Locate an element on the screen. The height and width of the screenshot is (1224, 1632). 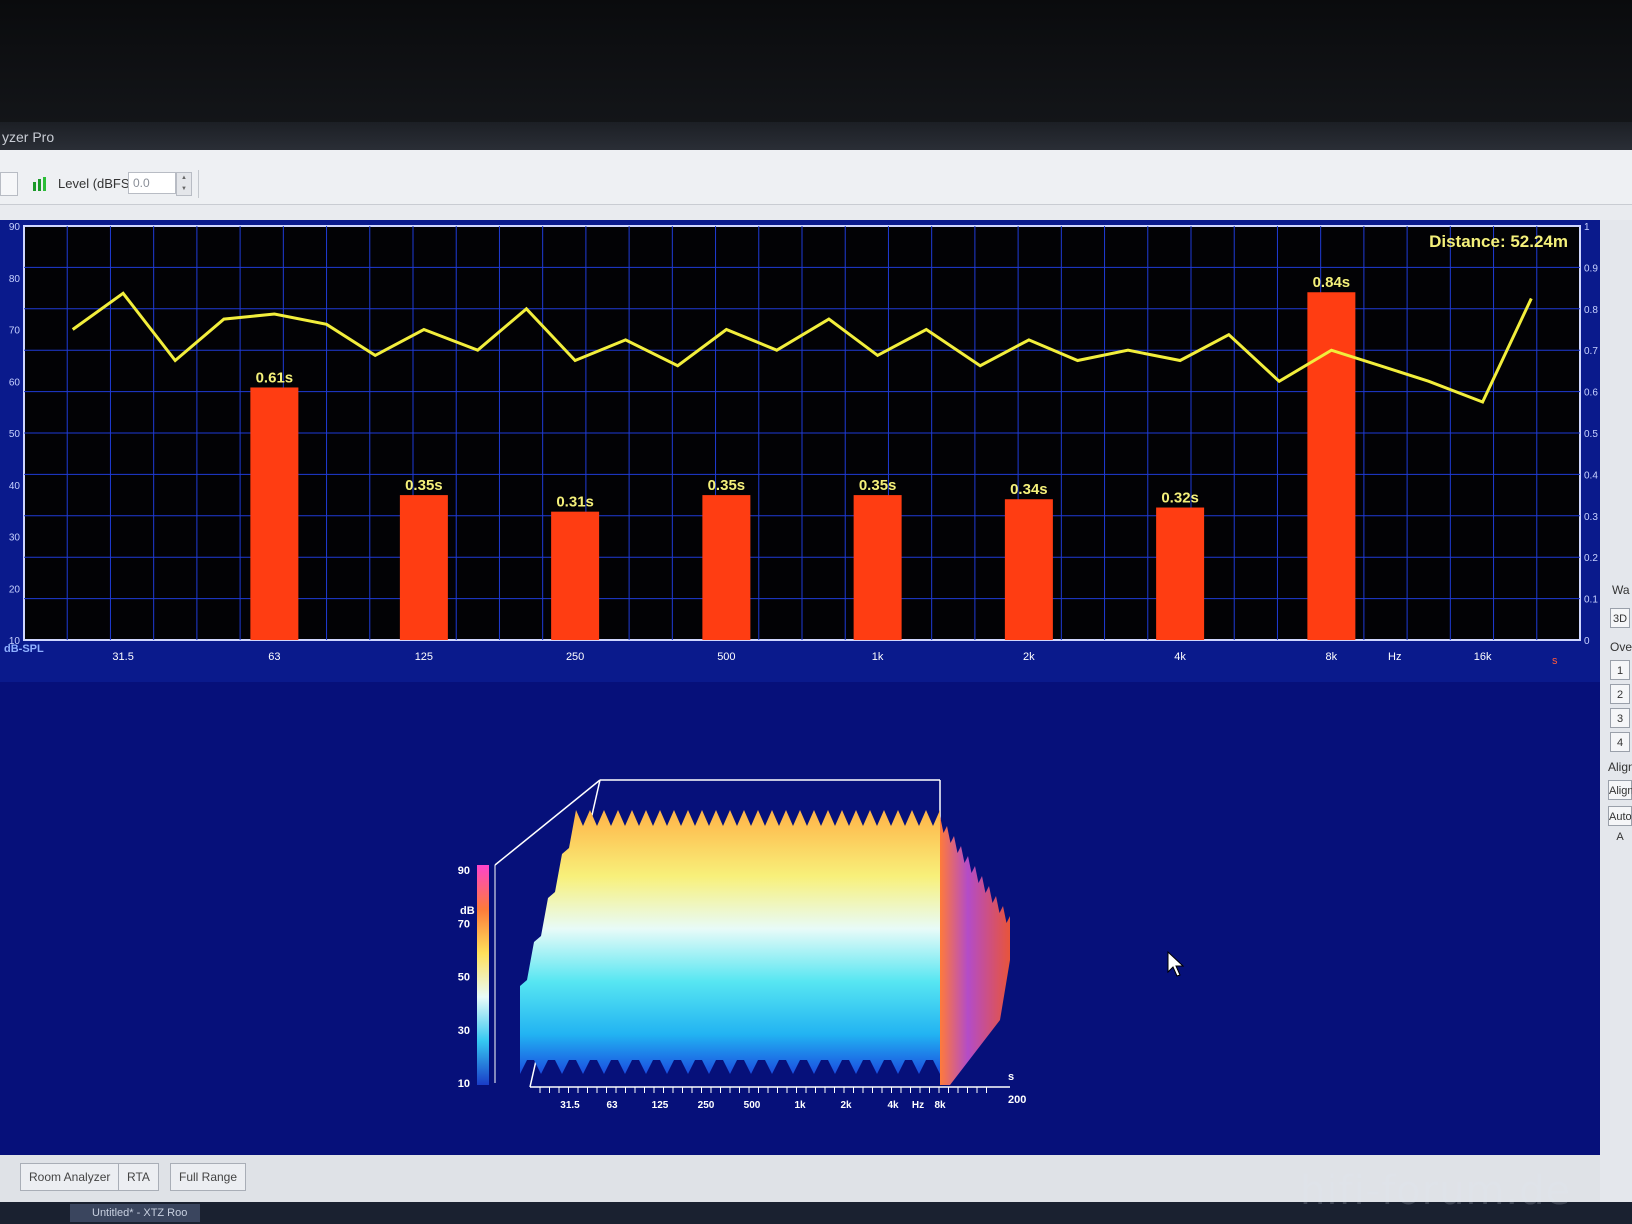
x-axis-tick-label: 31.5 is located at coordinates (122, 657).